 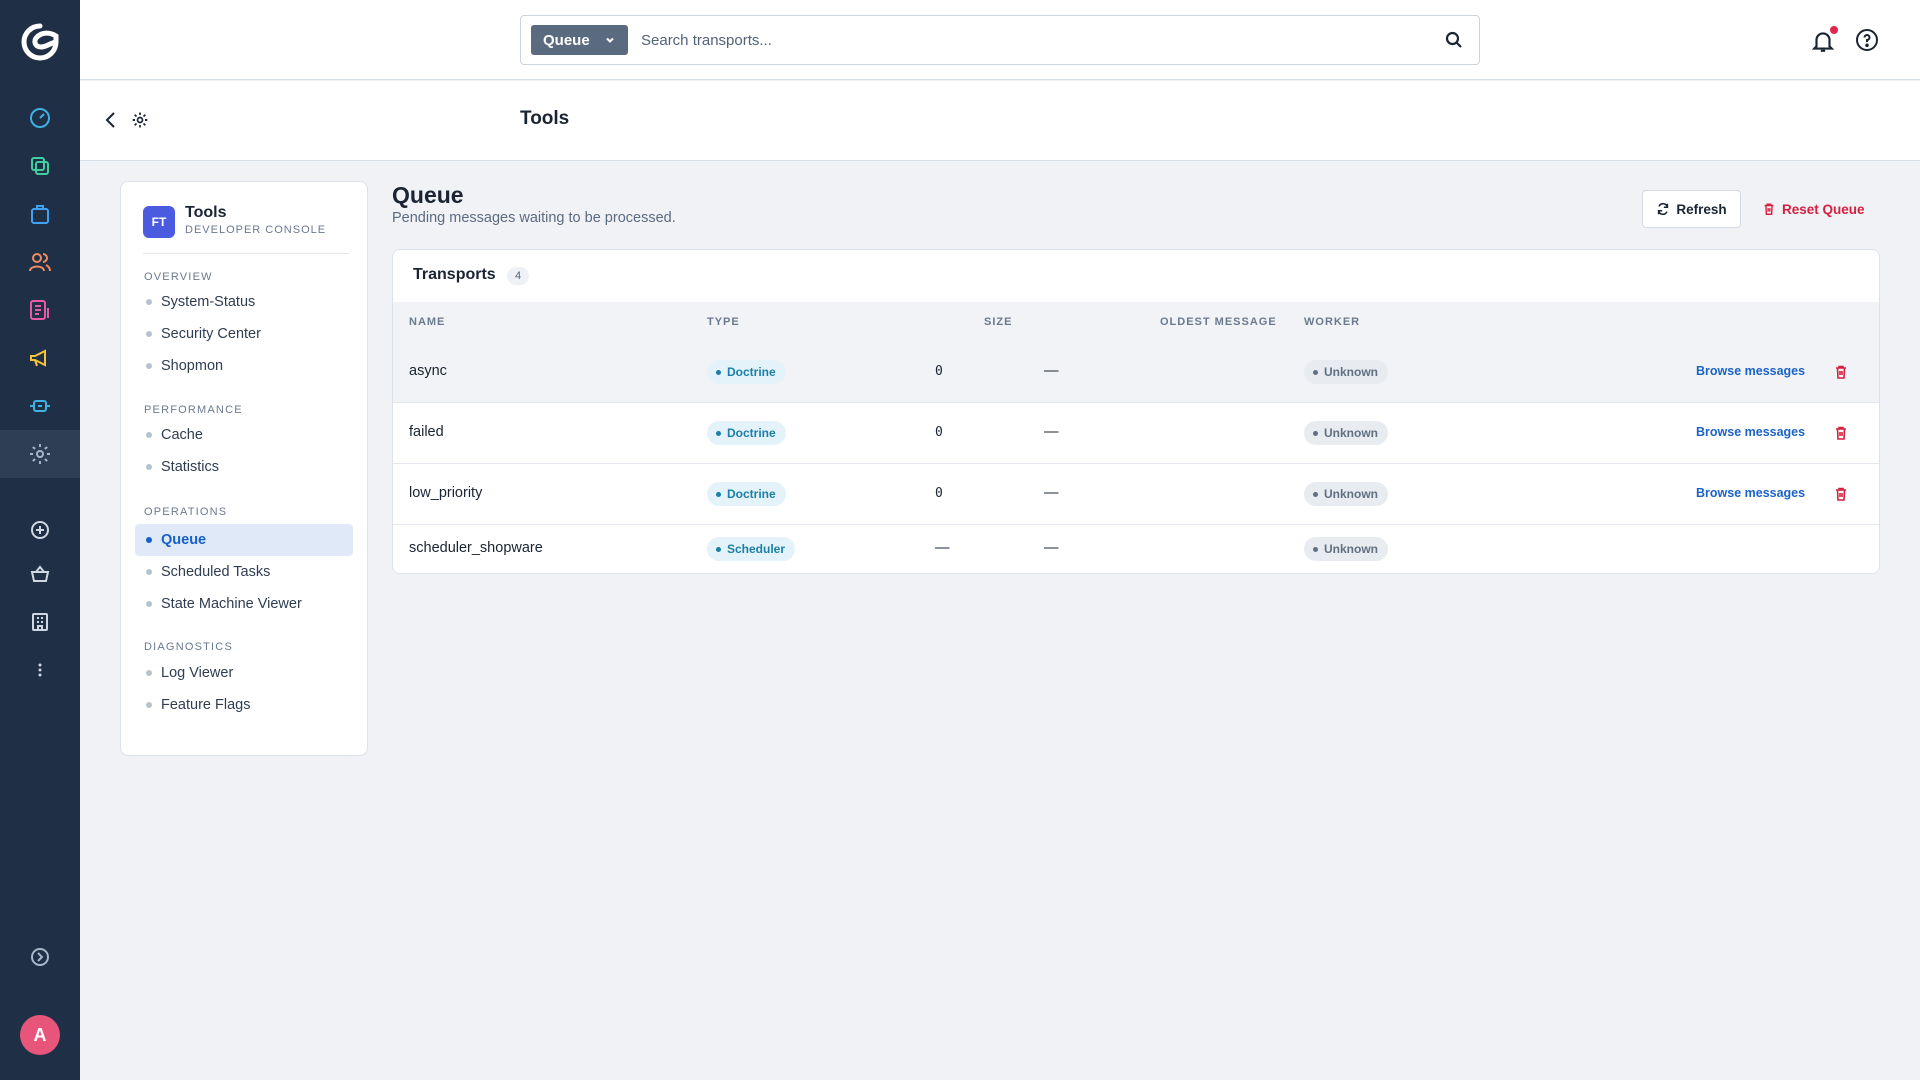 What do you see at coordinates (40, 42) in the screenshot?
I see `shopware-logo-icon` at bounding box center [40, 42].